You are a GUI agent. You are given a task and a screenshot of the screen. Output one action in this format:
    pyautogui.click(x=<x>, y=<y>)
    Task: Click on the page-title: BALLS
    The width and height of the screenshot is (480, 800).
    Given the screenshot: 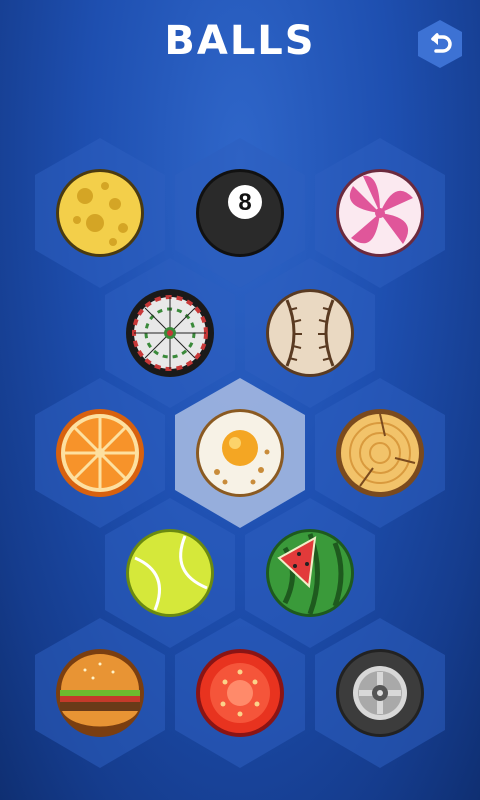 What is the action you would take?
    pyautogui.click(x=240, y=41)
    